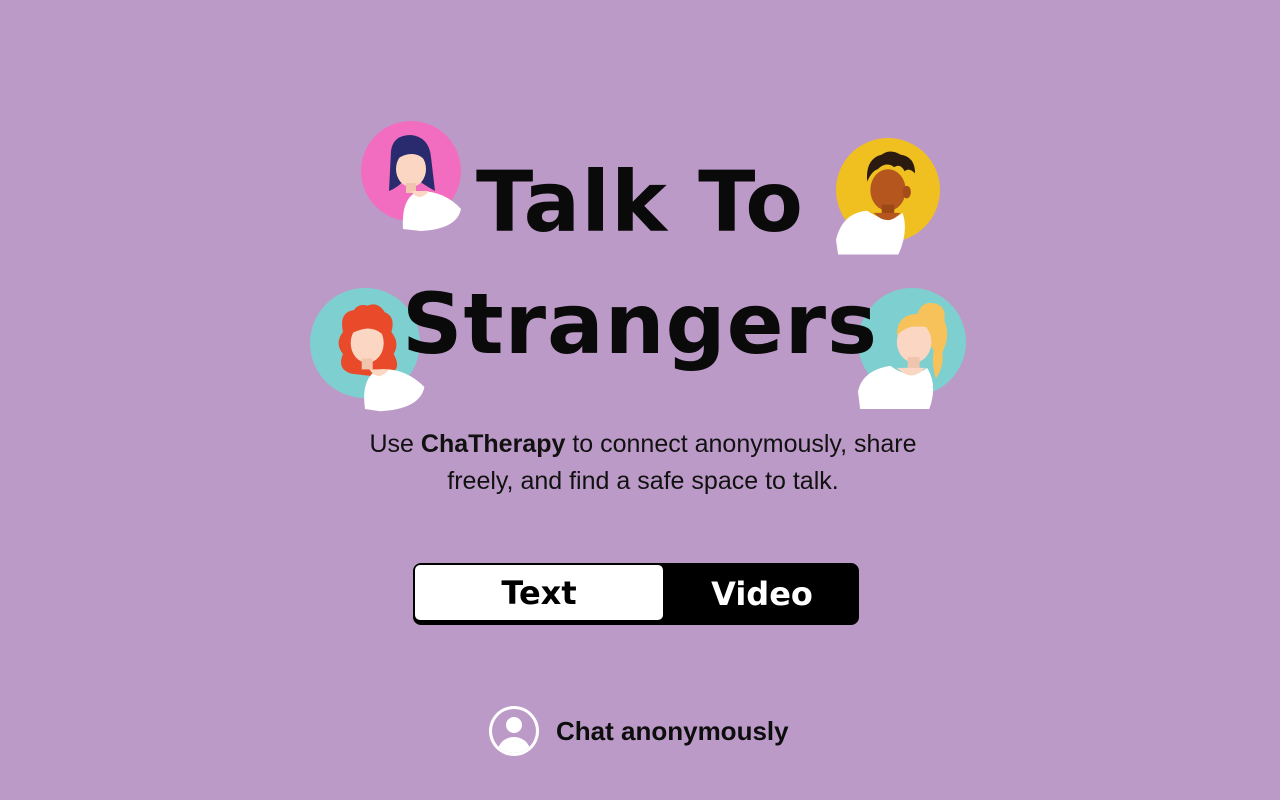 The width and height of the screenshot is (1280, 800). What do you see at coordinates (672, 730) in the screenshot?
I see `chat-anonymously-label: Chat anonymously` at bounding box center [672, 730].